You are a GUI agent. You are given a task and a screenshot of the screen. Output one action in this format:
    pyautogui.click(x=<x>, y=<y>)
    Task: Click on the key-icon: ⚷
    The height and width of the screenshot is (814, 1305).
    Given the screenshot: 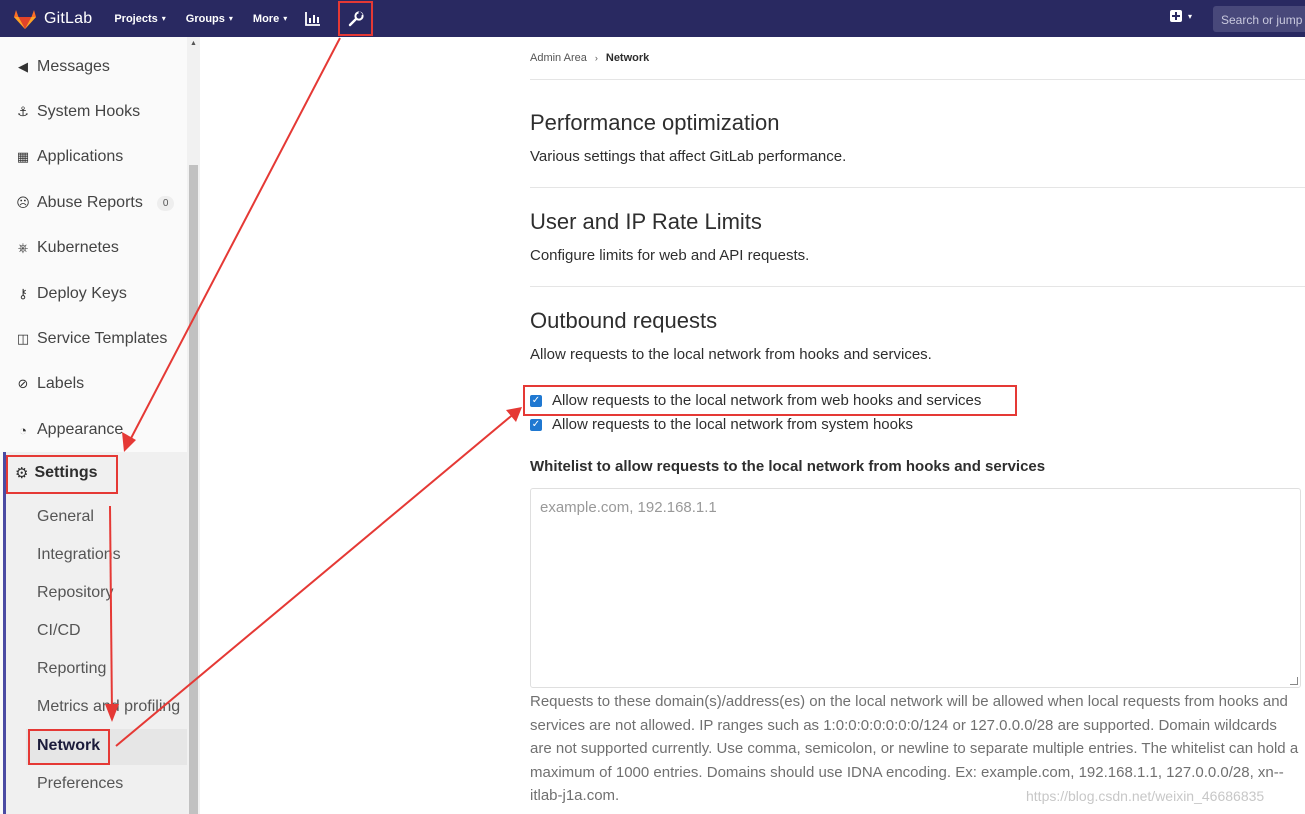 What is the action you would take?
    pyautogui.click(x=23, y=293)
    